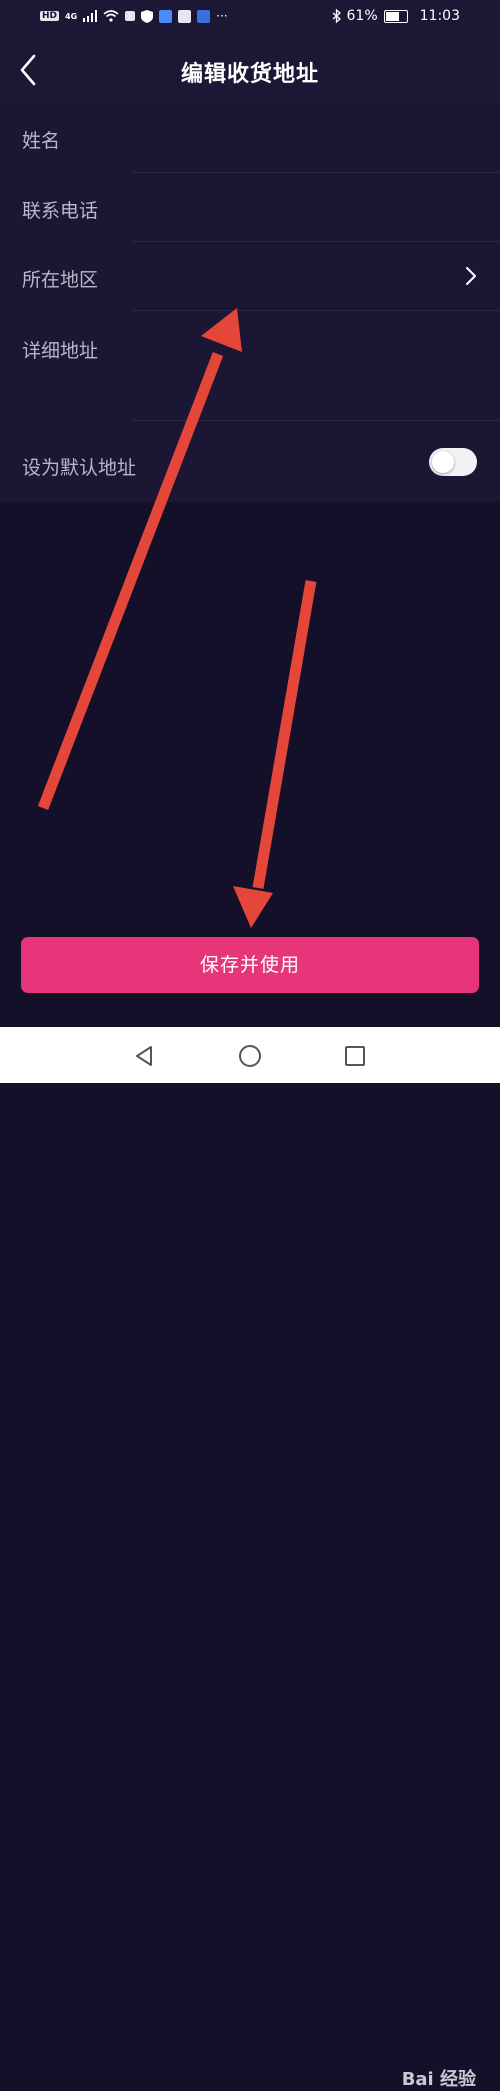  What do you see at coordinates (79, 468) in the screenshot?
I see `default-address-label: 设为默认地址` at bounding box center [79, 468].